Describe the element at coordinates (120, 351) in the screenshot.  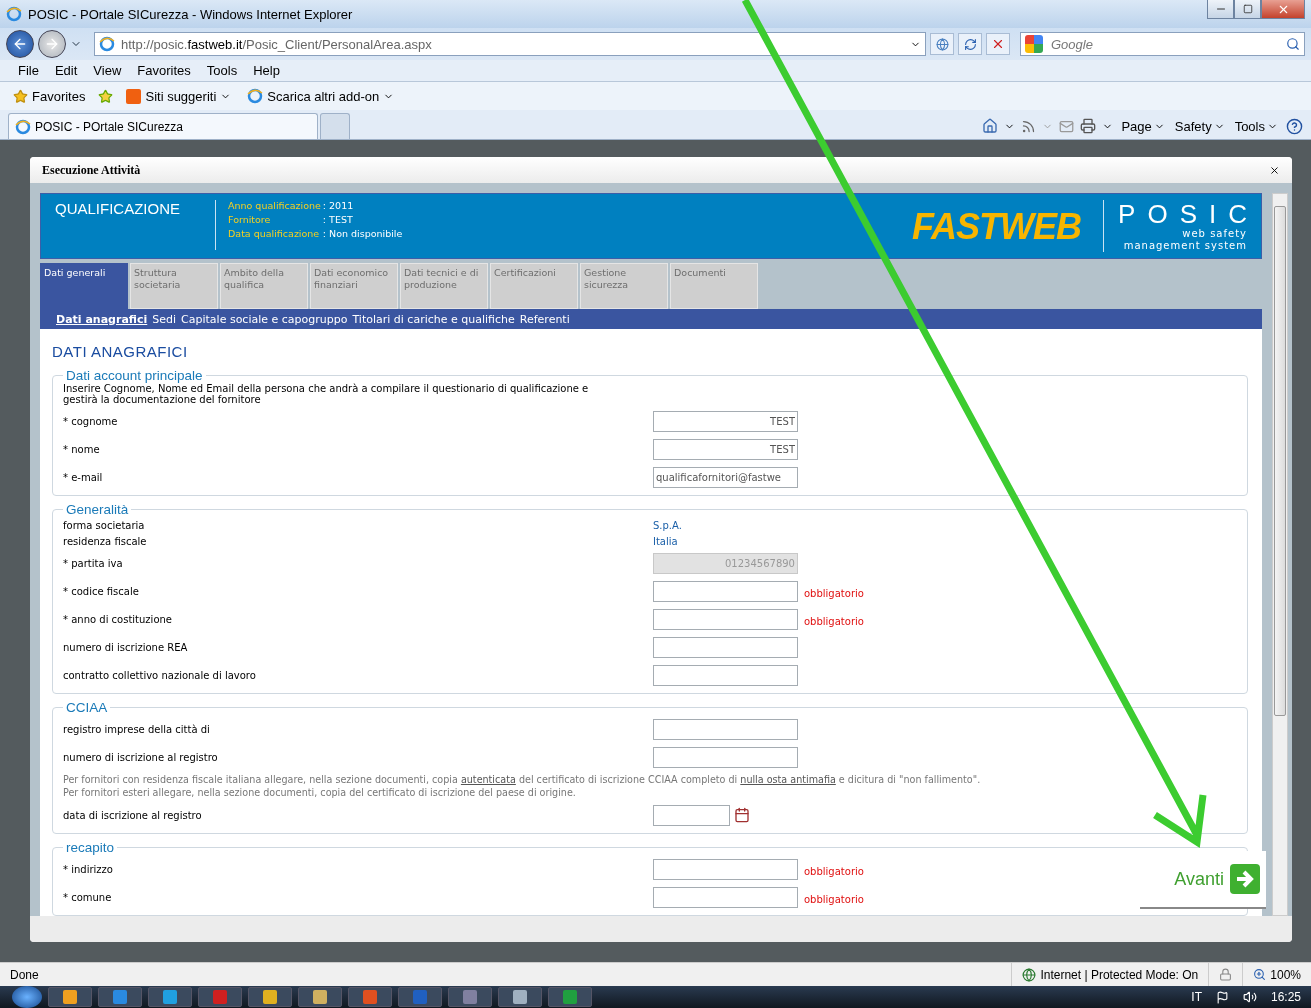
I see `section-title: DATI ANAGRAFICI` at that location.